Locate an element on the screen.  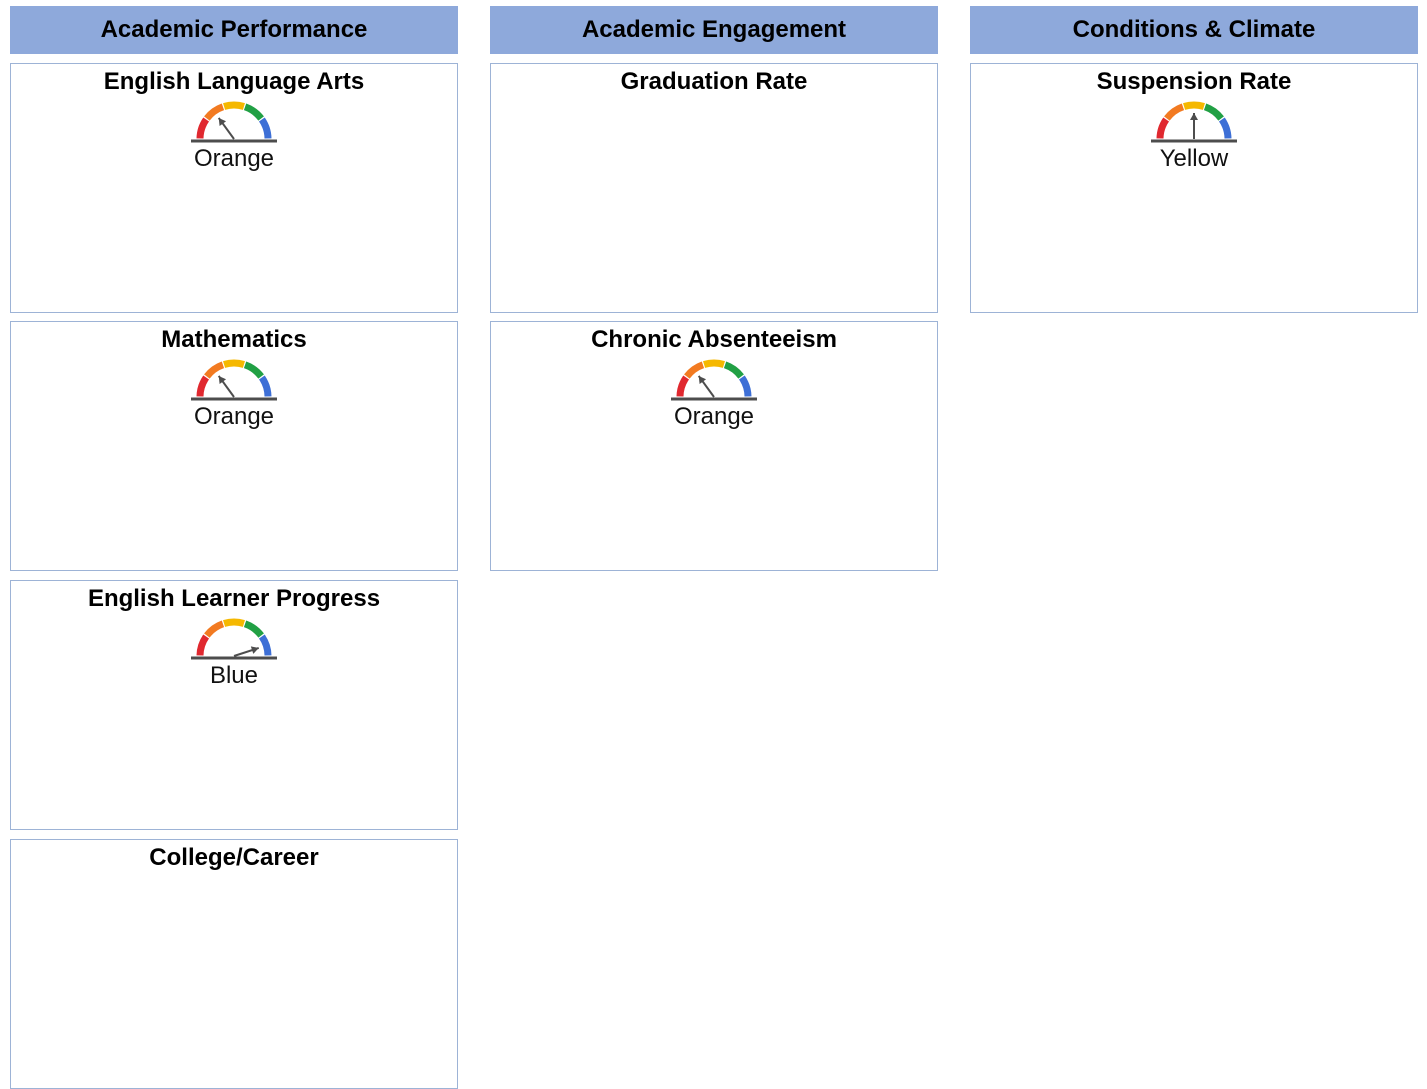
column-header: Conditions & Climate is located at coordinates (1194, 30).